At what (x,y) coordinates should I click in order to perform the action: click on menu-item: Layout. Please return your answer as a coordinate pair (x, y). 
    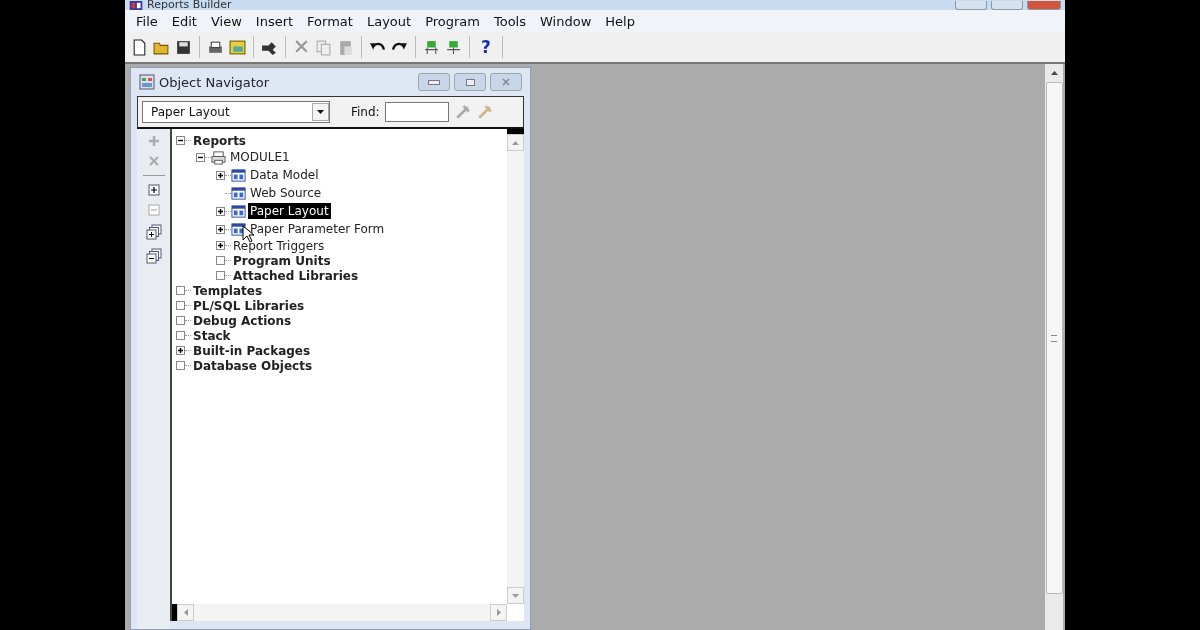
    Looking at the image, I should click on (389, 21).